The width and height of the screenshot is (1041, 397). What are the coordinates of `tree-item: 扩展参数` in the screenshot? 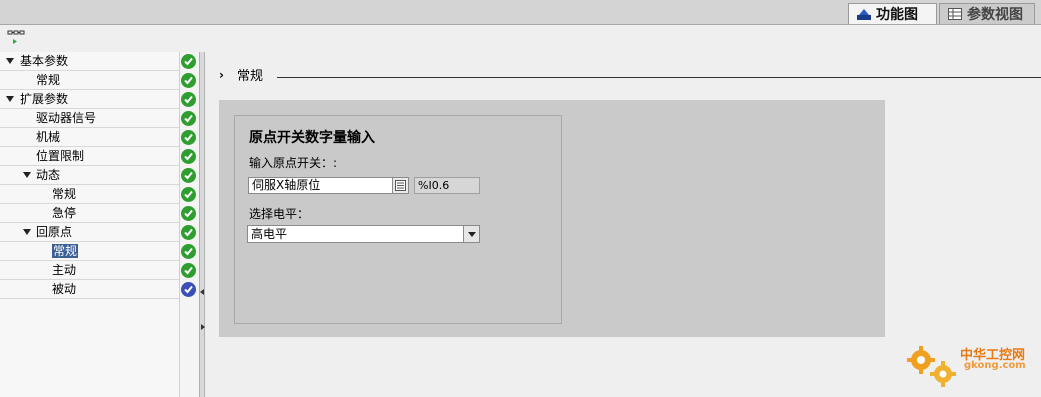 It's located at (90, 99).